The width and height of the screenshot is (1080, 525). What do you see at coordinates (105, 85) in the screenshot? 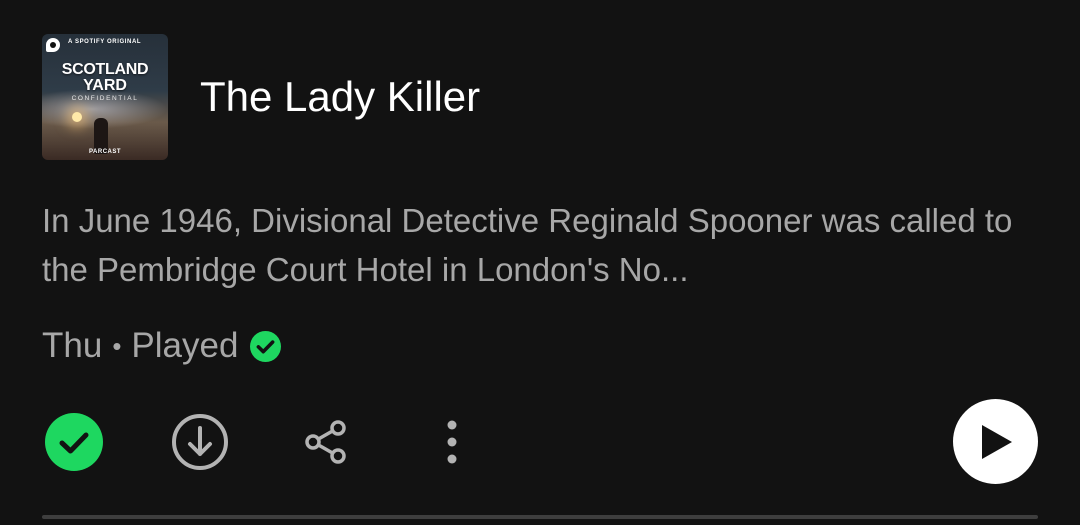
I see `cover-title-line2: YARD` at bounding box center [105, 85].